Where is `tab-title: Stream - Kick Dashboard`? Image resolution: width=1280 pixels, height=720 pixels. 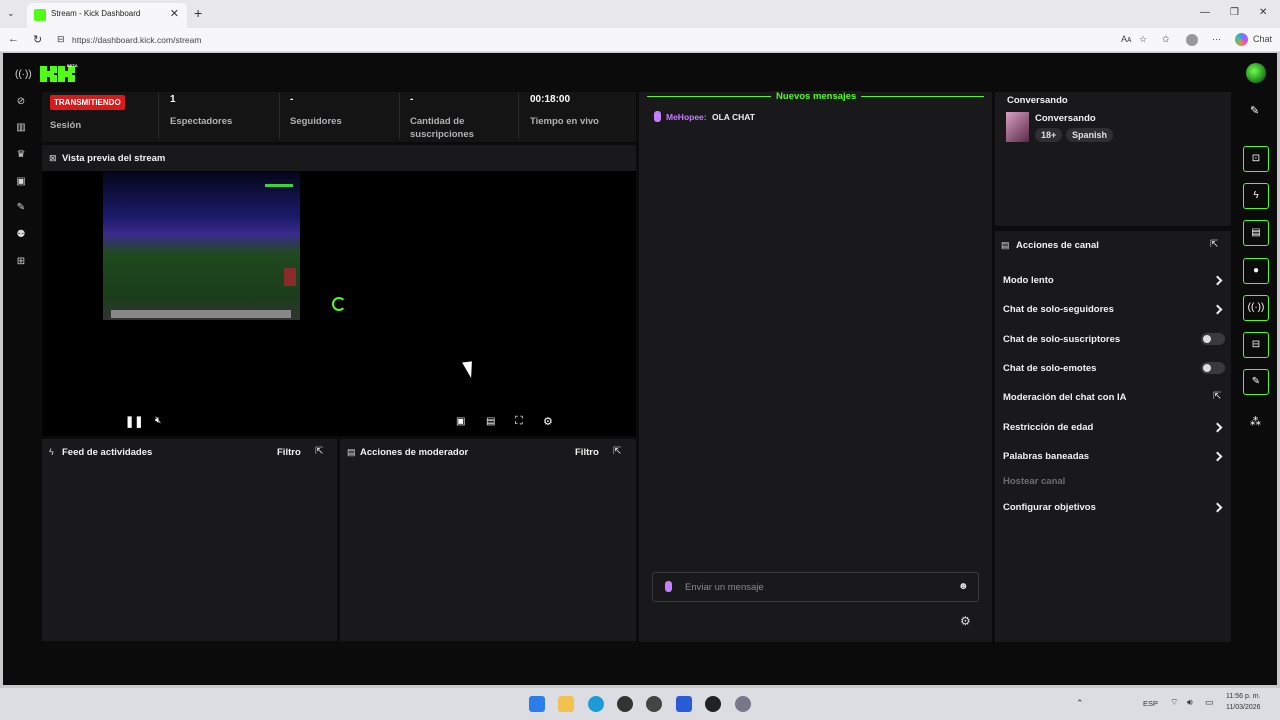
tab-title: Stream - Kick Dashboard is located at coordinates (96, 13).